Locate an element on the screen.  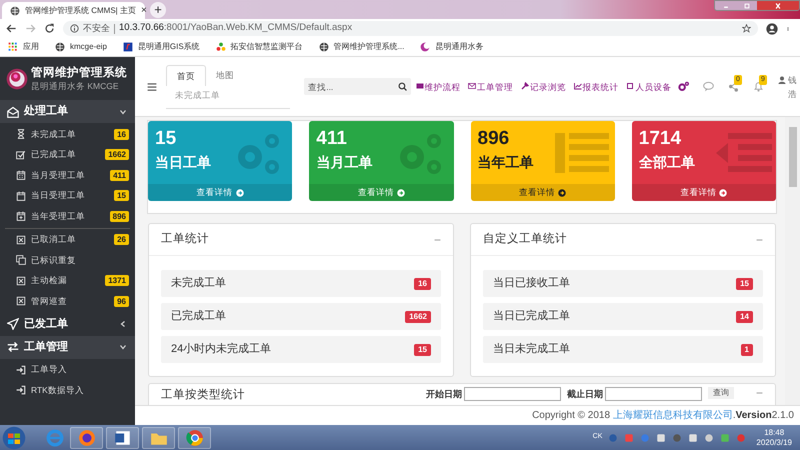
stat-card: 15 当日工单 查看详情 is located at coordinates (220, 161).